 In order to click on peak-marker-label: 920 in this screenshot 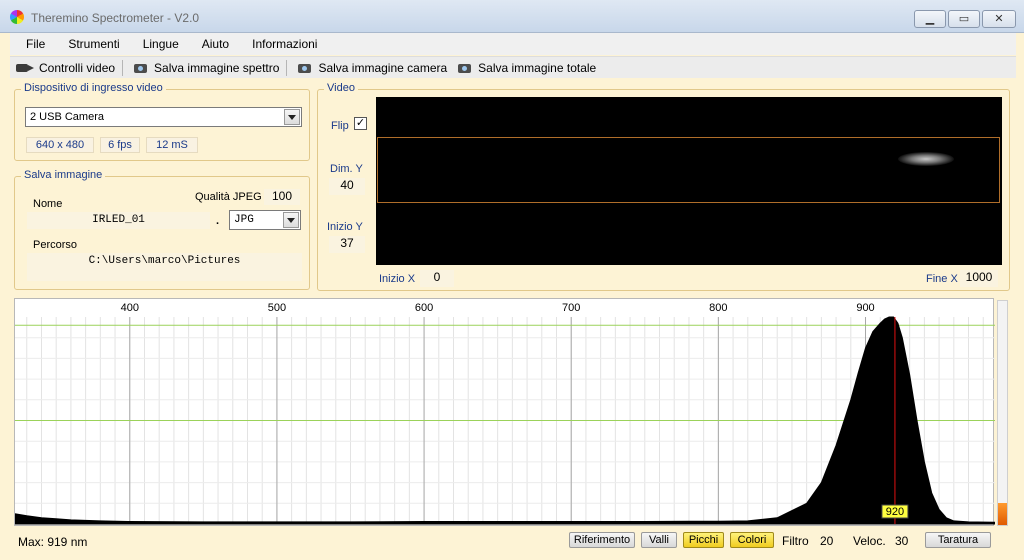, I will do `click(895, 512)`.